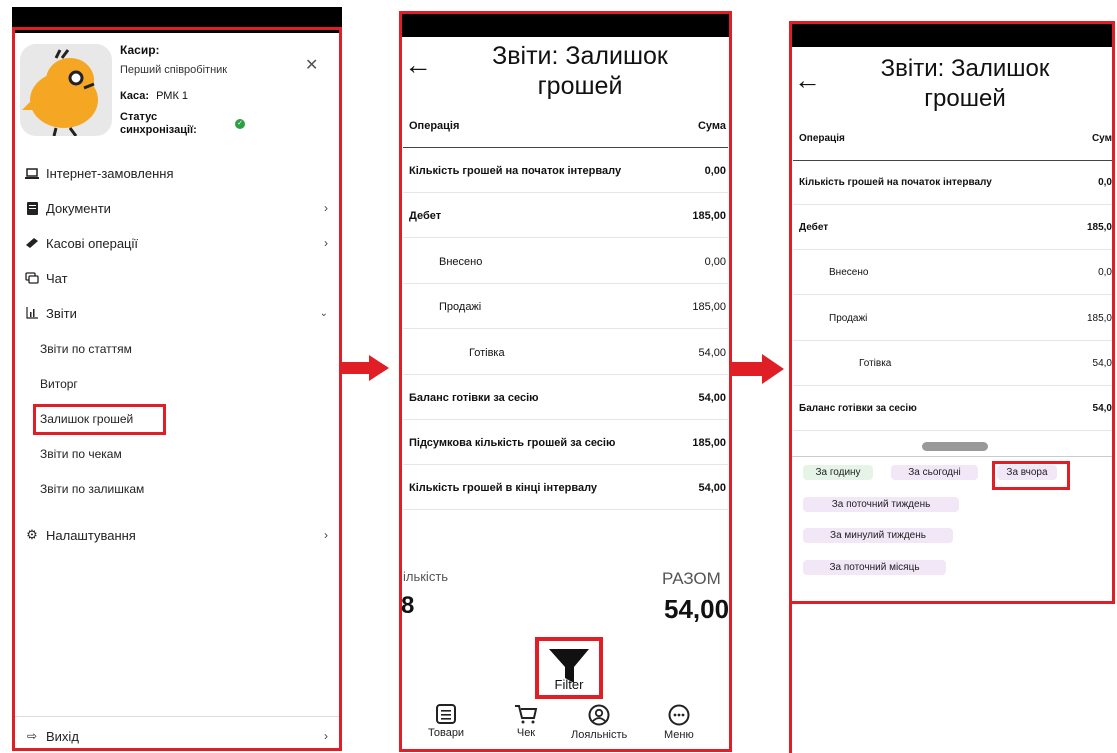 The height and width of the screenshot is (753, 1117). I want to click on chevron-down-icon: ⌄, so click(323, 313).